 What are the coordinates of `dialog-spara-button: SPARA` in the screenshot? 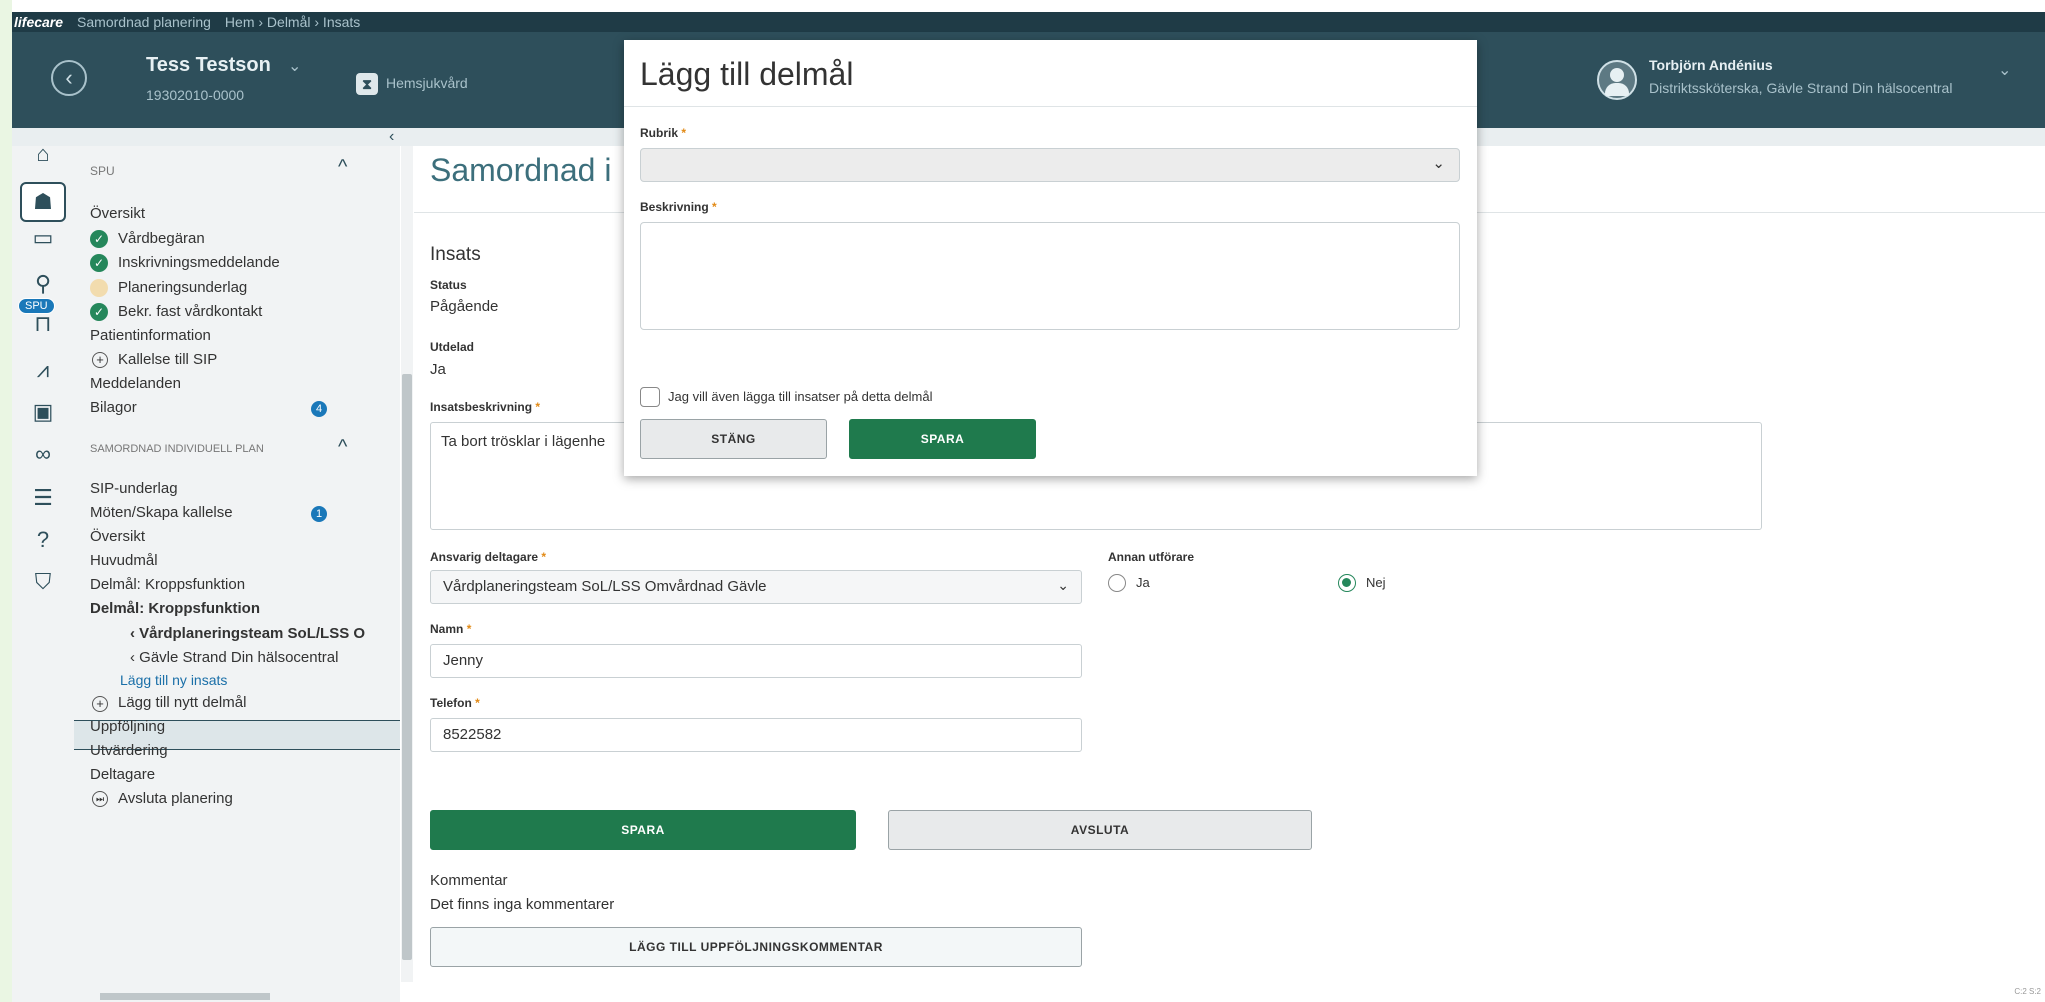 It's located at (942, 439).